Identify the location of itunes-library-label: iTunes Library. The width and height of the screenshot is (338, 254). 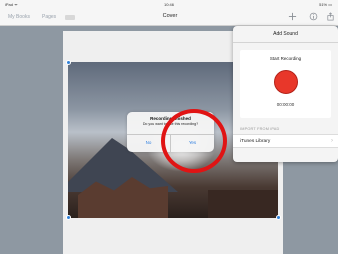
(255, 141).